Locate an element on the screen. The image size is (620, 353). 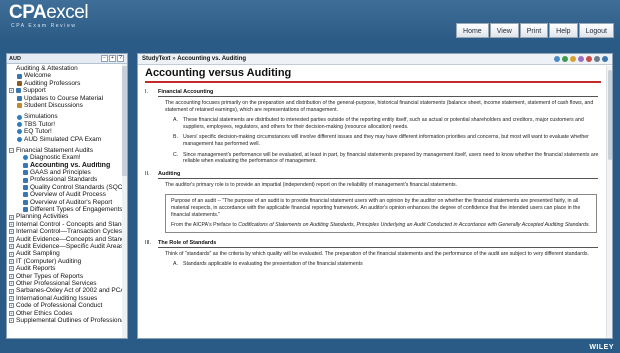
wiley-logo: WILEY is located at coordinates (601, 347).